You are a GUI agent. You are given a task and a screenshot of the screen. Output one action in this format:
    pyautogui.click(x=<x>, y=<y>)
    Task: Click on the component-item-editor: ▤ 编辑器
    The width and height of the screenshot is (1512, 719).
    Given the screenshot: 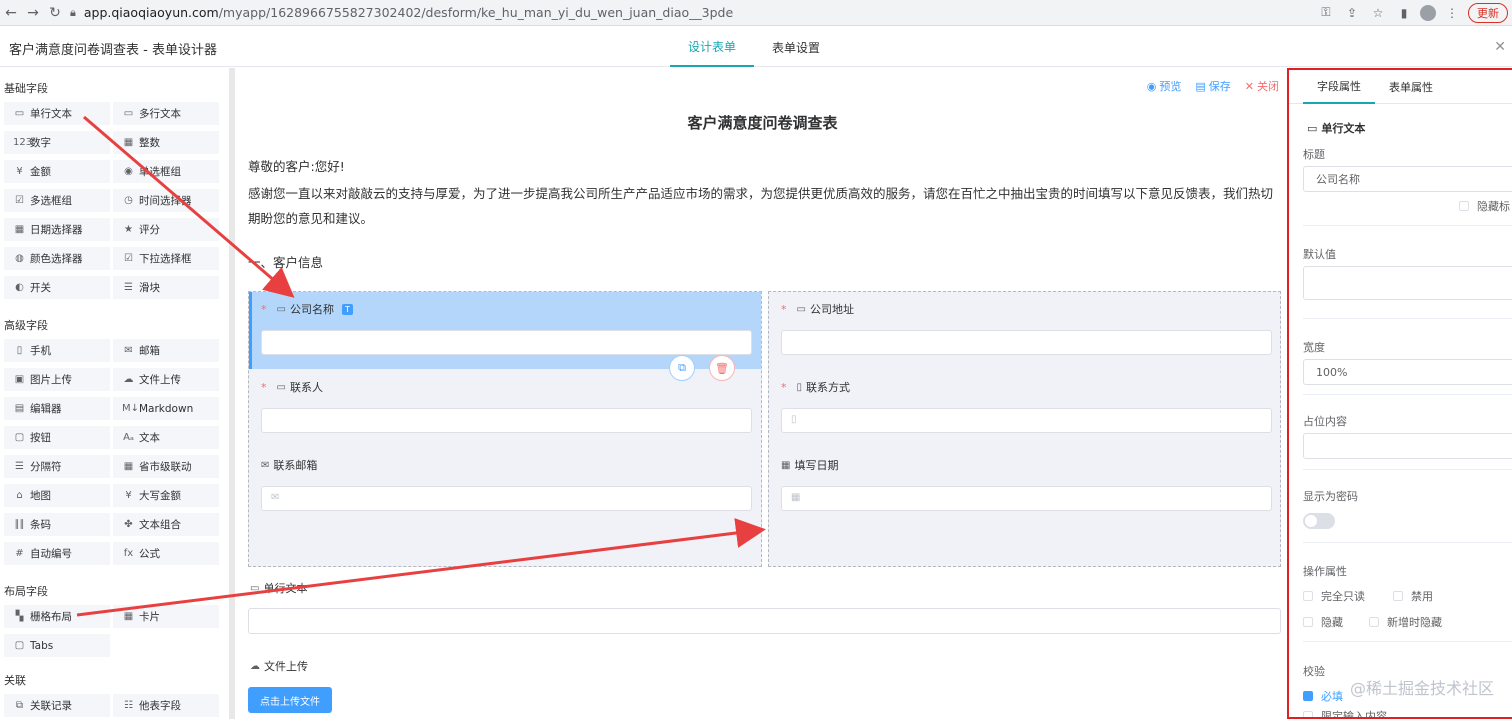 What is the action you would take?
    pyautogui.click(x=57, y=408)
    